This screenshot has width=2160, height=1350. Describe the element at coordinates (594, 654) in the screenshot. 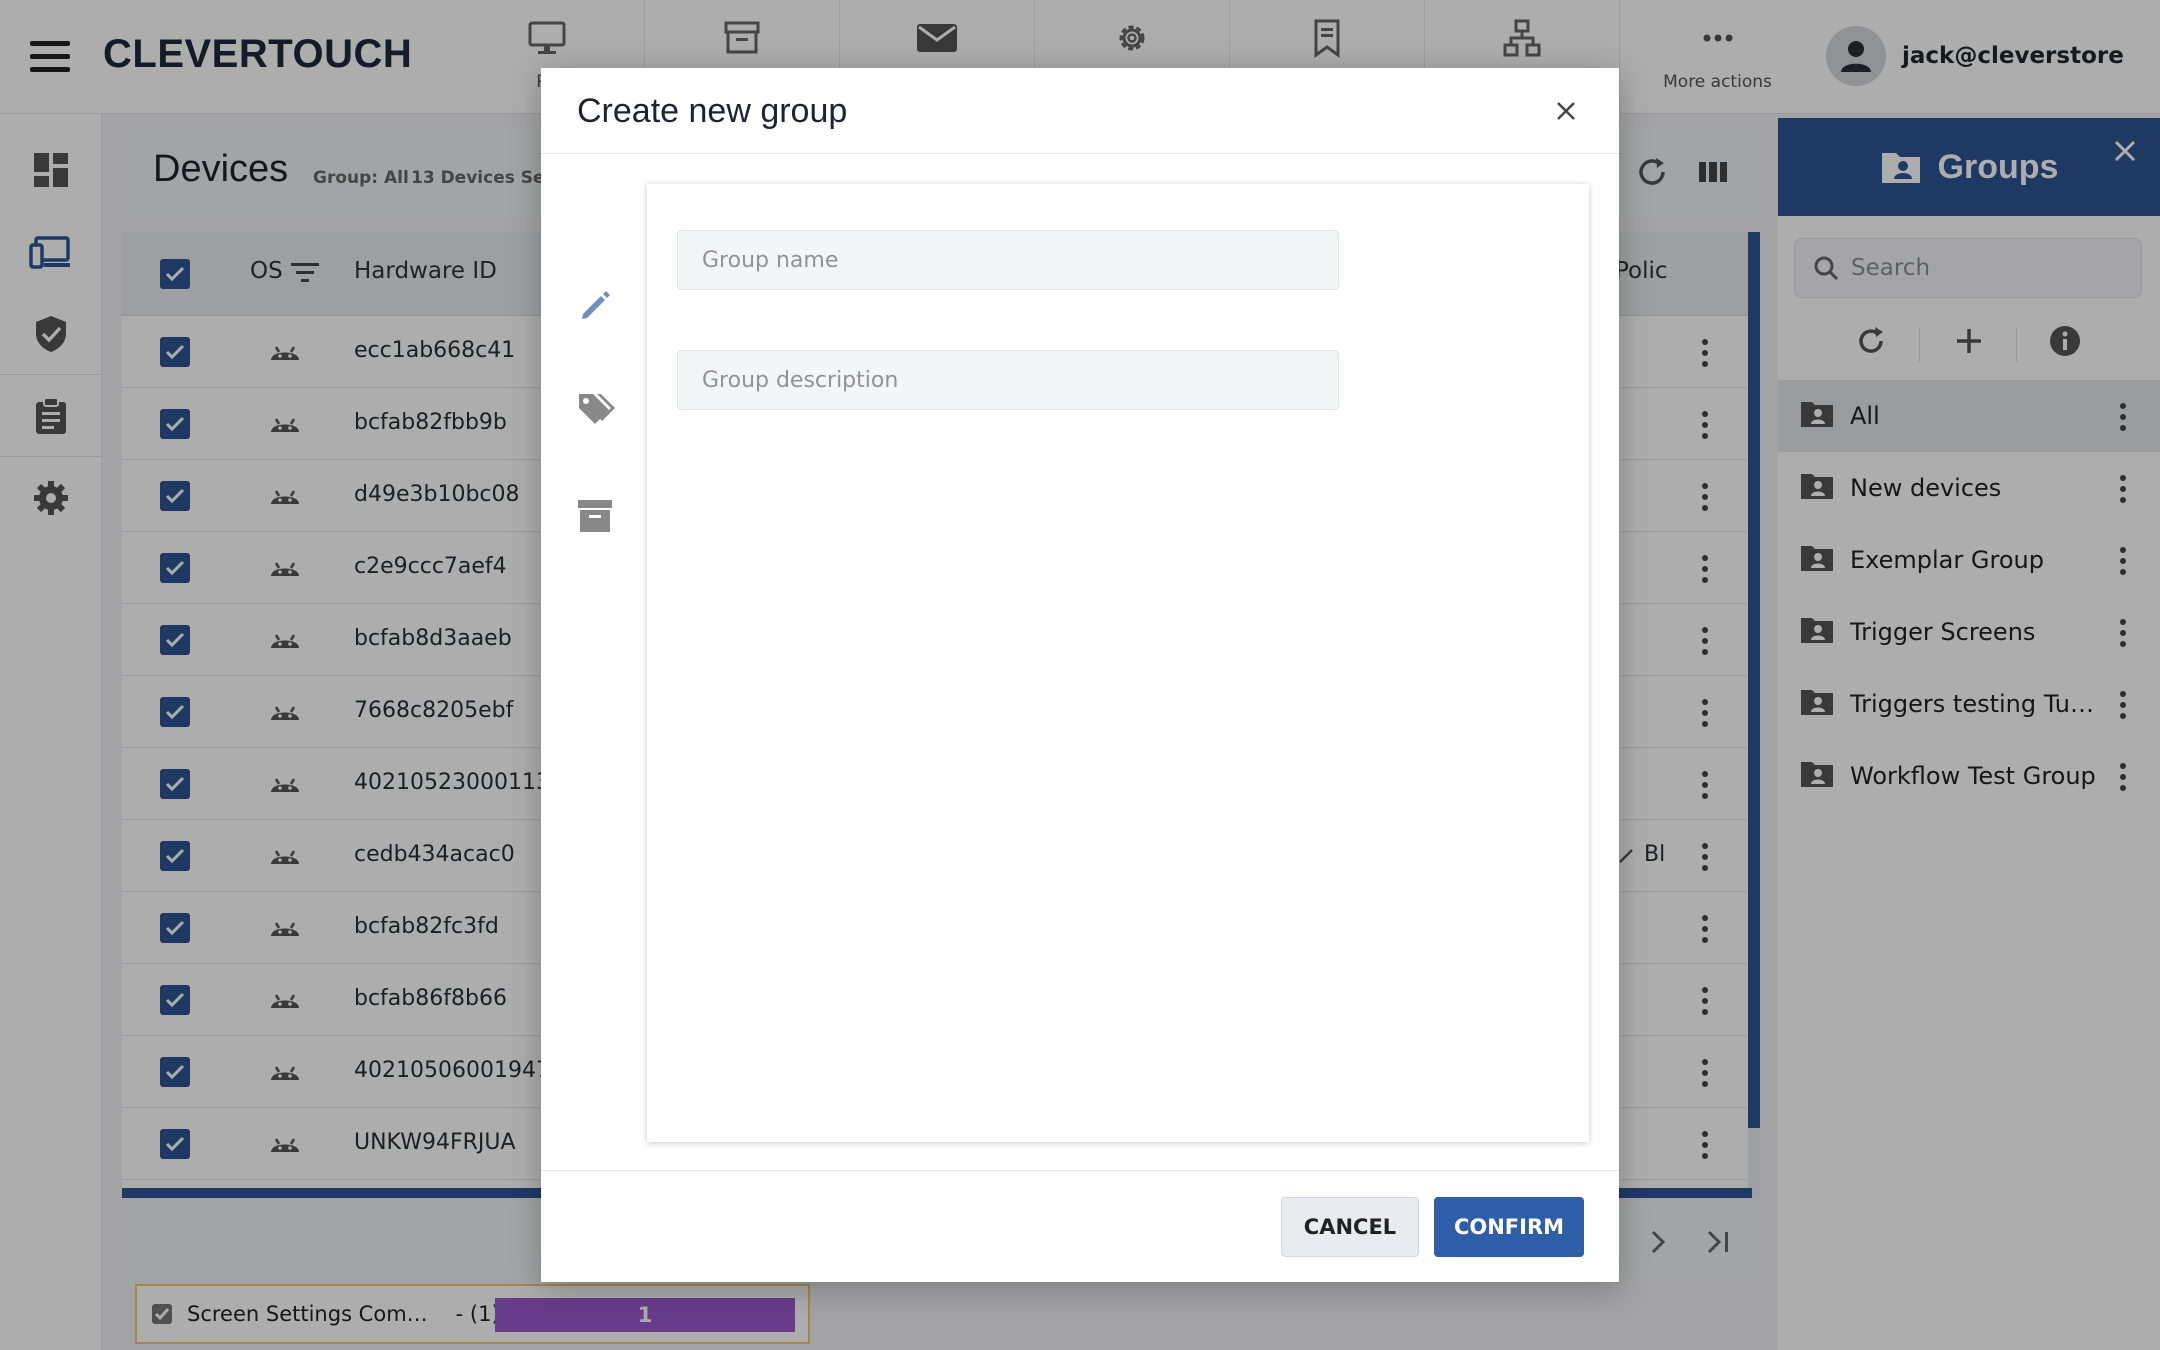

I see `dialog-side-tabs` at that location.